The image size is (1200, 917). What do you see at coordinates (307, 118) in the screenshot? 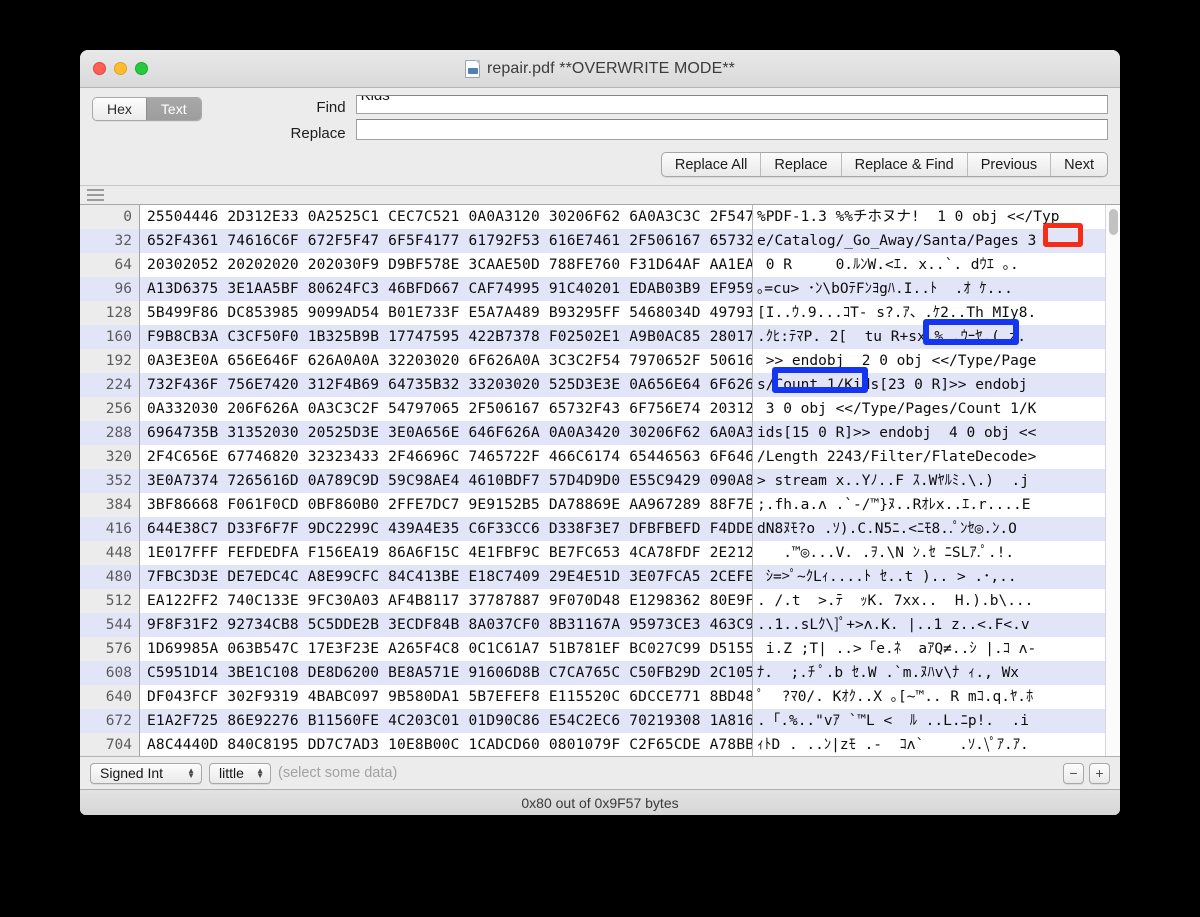
I see `find-replace-labels: Find Replace` at bounding box center [307, 118].